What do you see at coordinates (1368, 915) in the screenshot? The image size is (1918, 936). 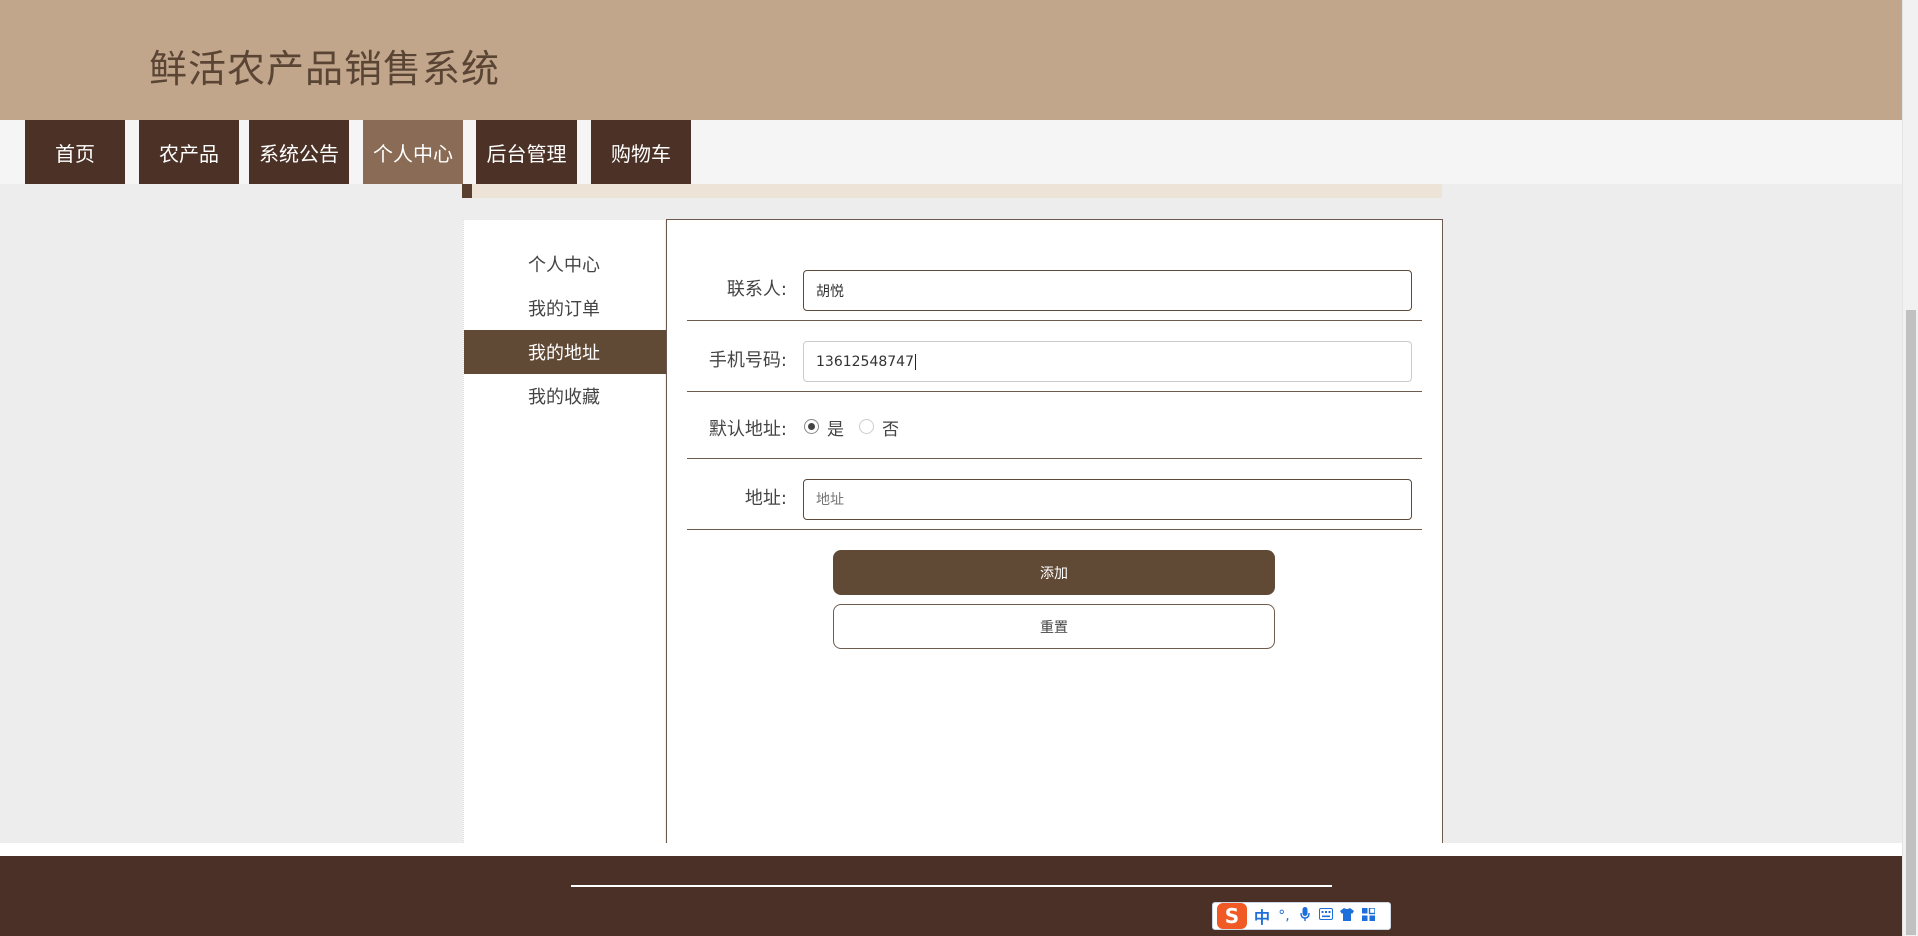 I see `toolbox-icon` at bounding box center [1368, 915].